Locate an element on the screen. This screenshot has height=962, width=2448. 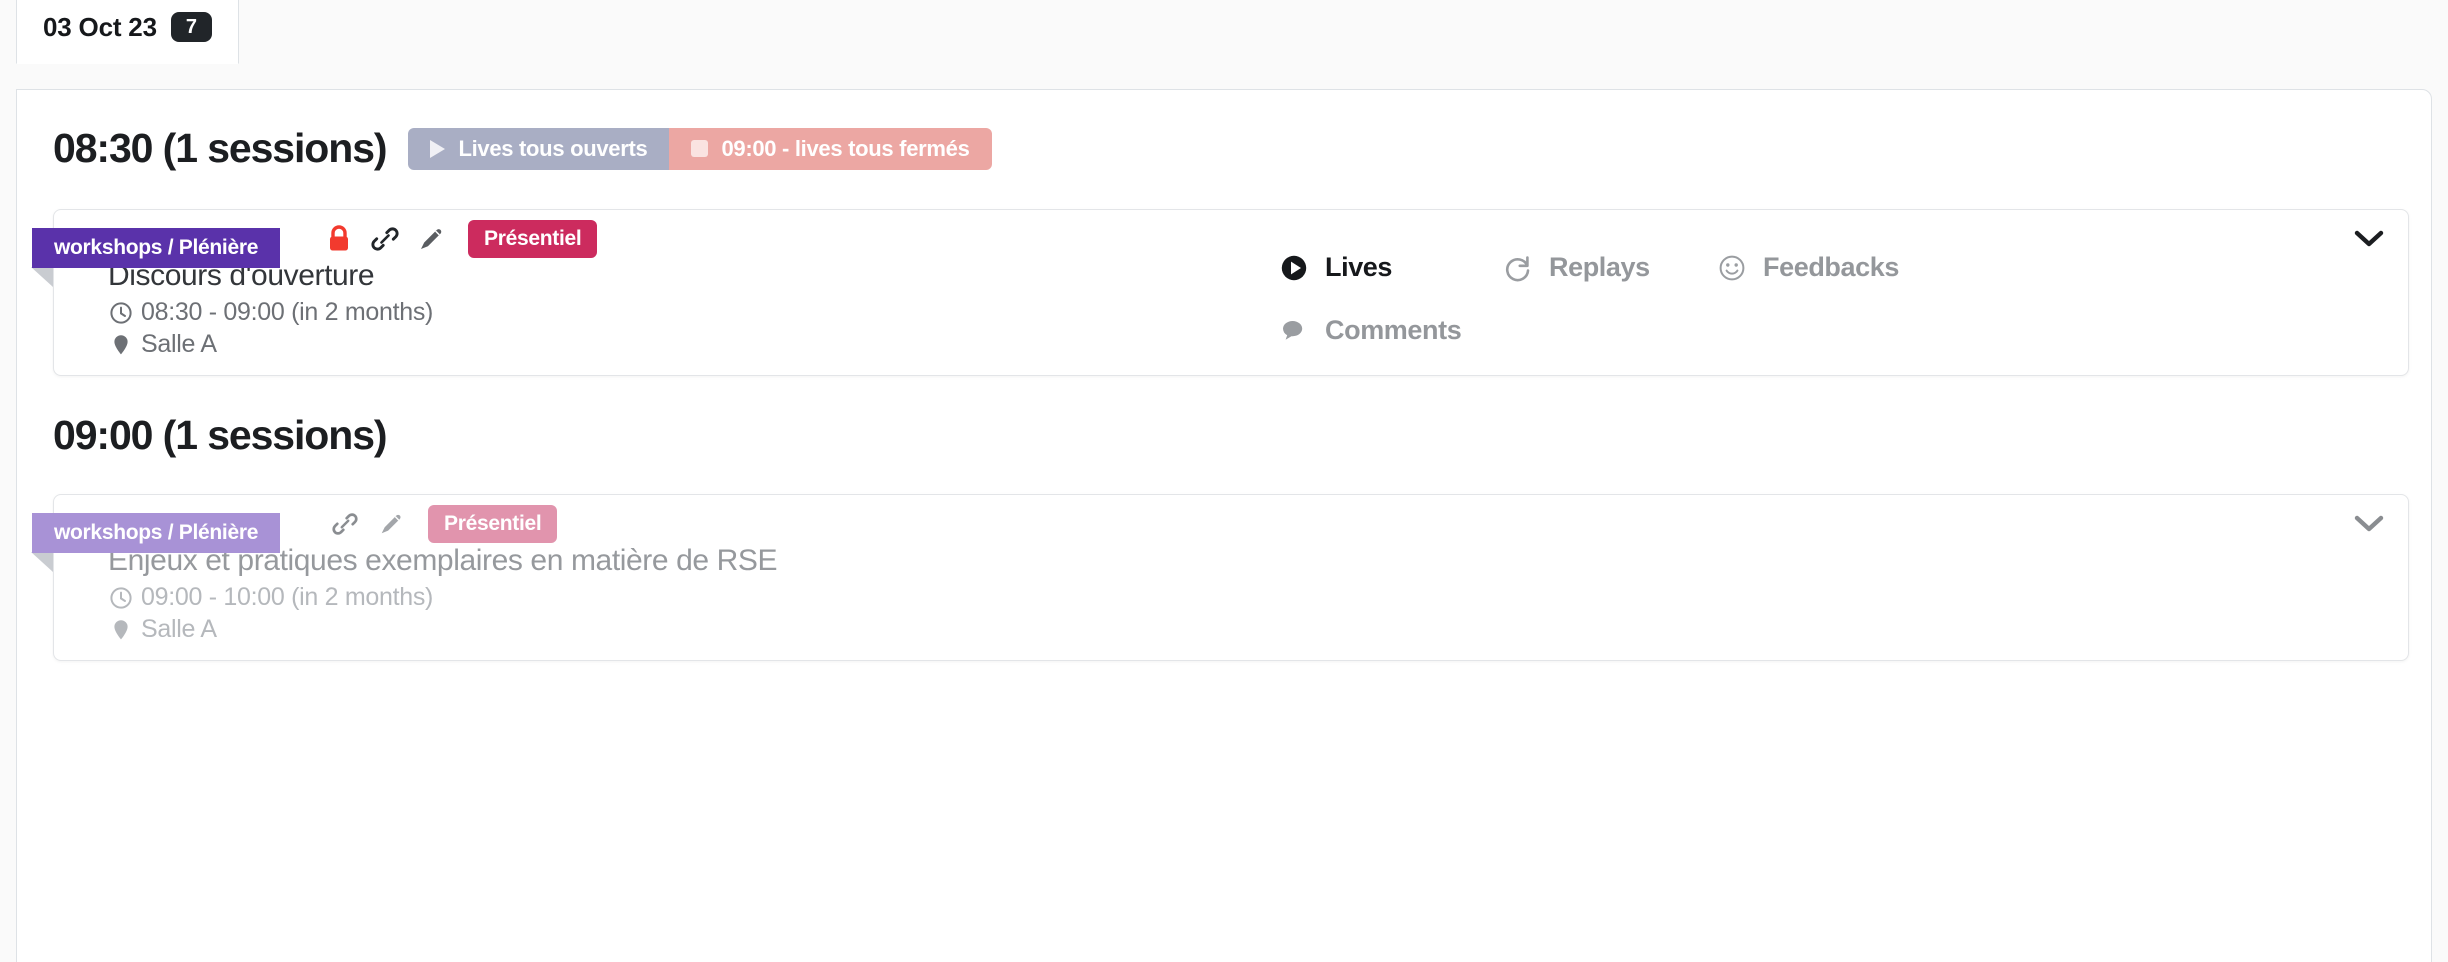
tab-03-oct-23: 03 Oct 23 7 is located at coordinates (127, 32).